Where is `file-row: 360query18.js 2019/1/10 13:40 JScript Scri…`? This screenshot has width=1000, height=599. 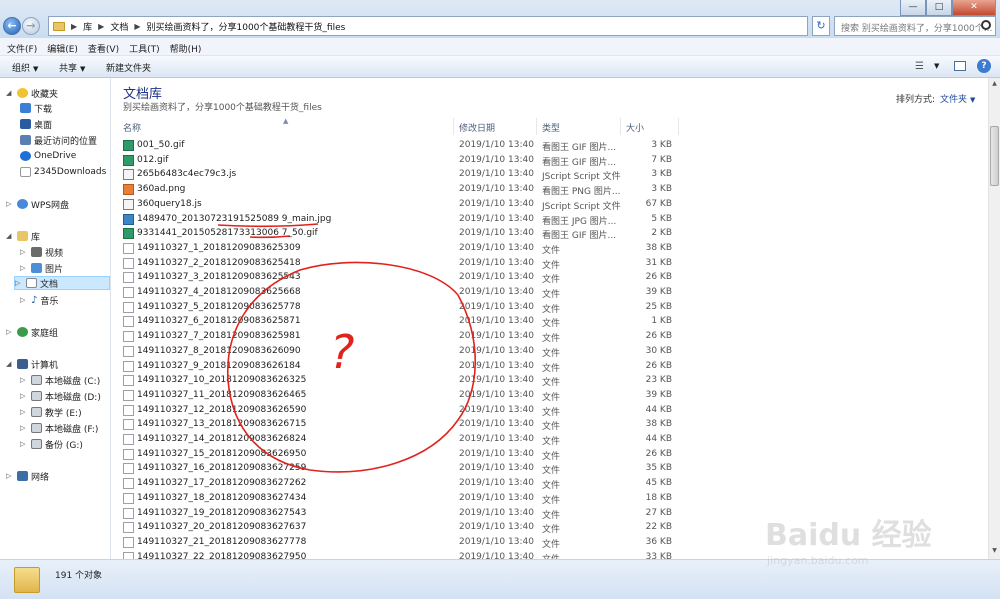
file-row: 360query18.js 2019/1/10 13:40 JScript Scri… is located at coordinates (395, 204).